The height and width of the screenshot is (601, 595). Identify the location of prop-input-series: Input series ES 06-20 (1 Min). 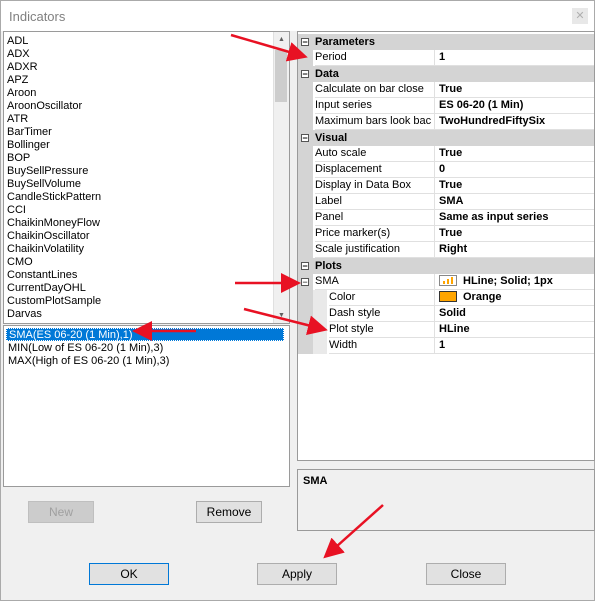
(446, 106).